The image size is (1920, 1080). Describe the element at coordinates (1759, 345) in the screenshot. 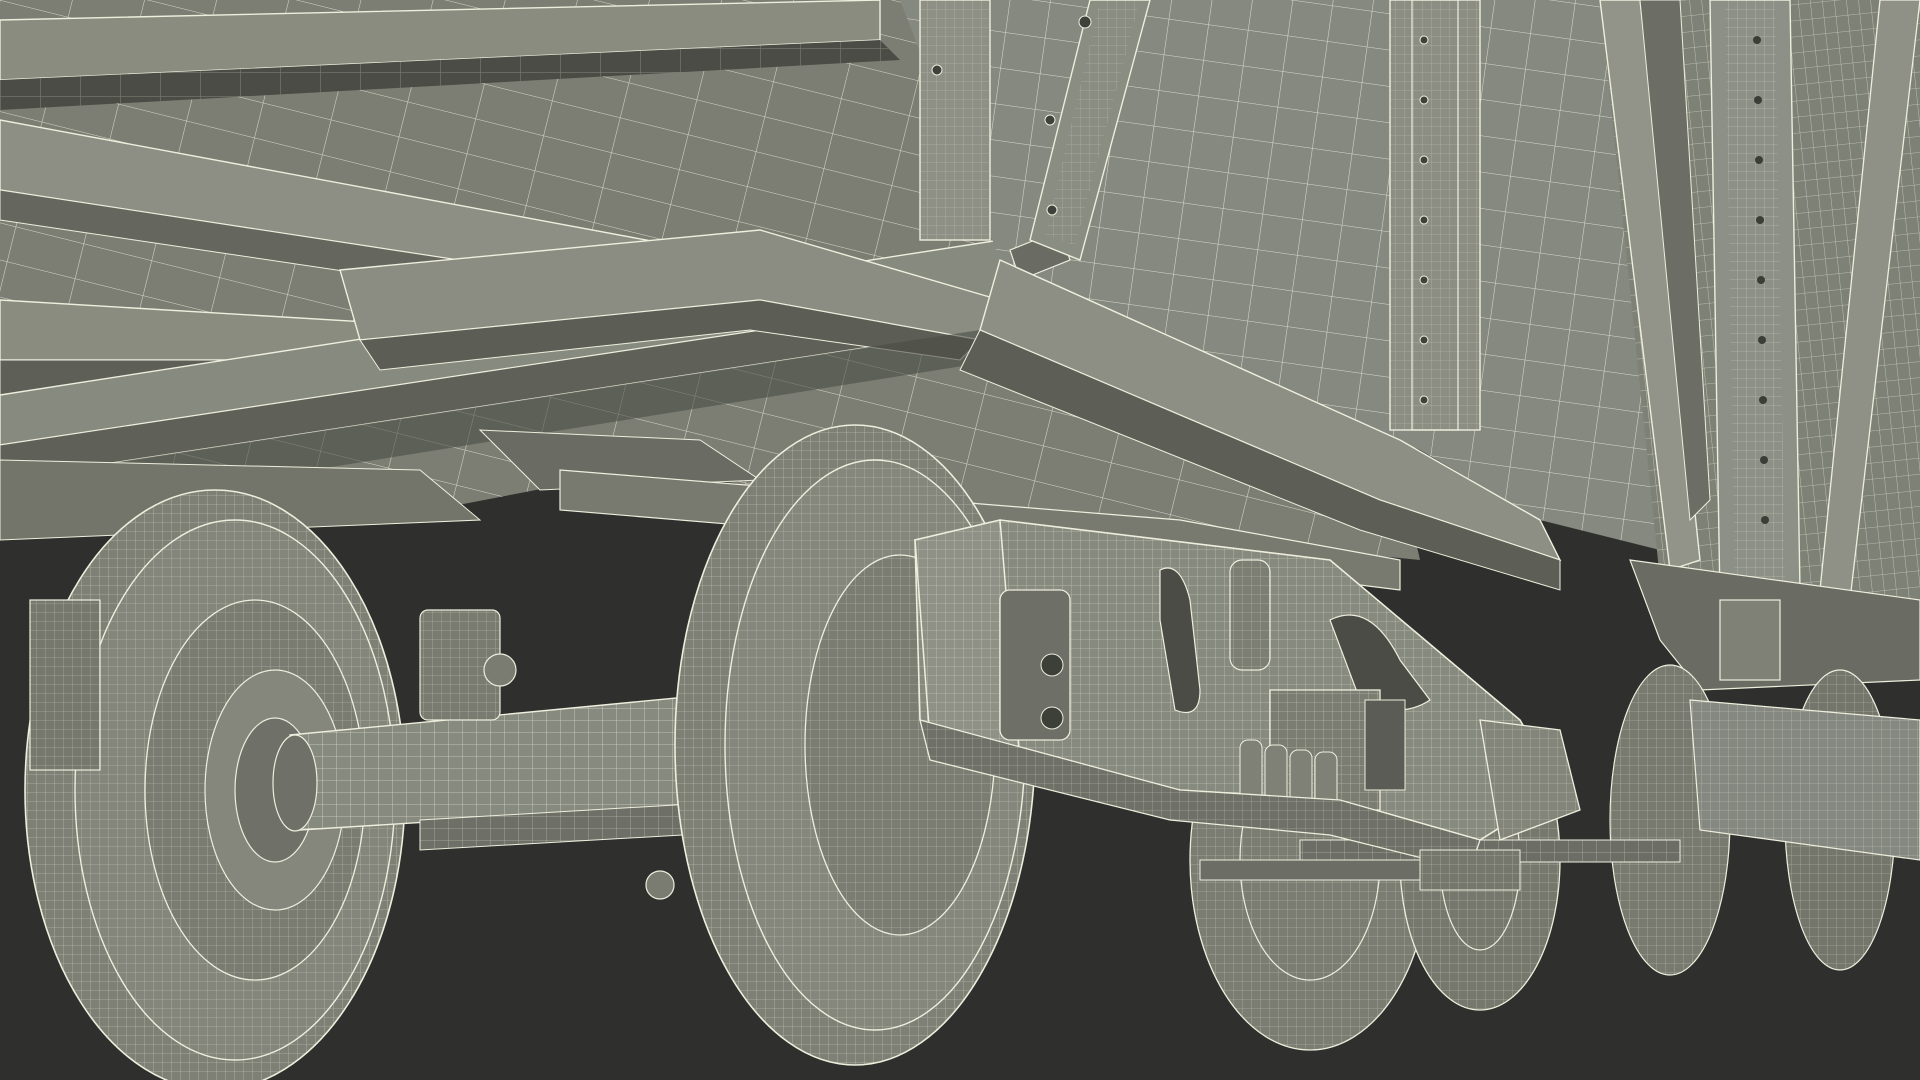

I see `car-end-hopper` at that location.